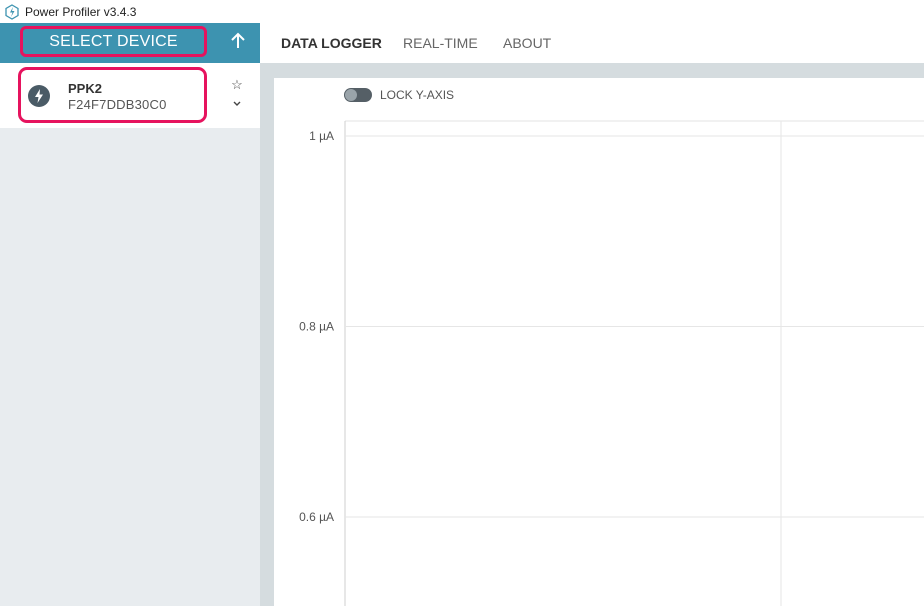 This screenshot has width=924, height=606. What do you see at coordinates (592, 43) in the screenshot?
I see `app-nav: DATA LOGGER REAL-TIME ABOUT` at bounding box center [592, 43].